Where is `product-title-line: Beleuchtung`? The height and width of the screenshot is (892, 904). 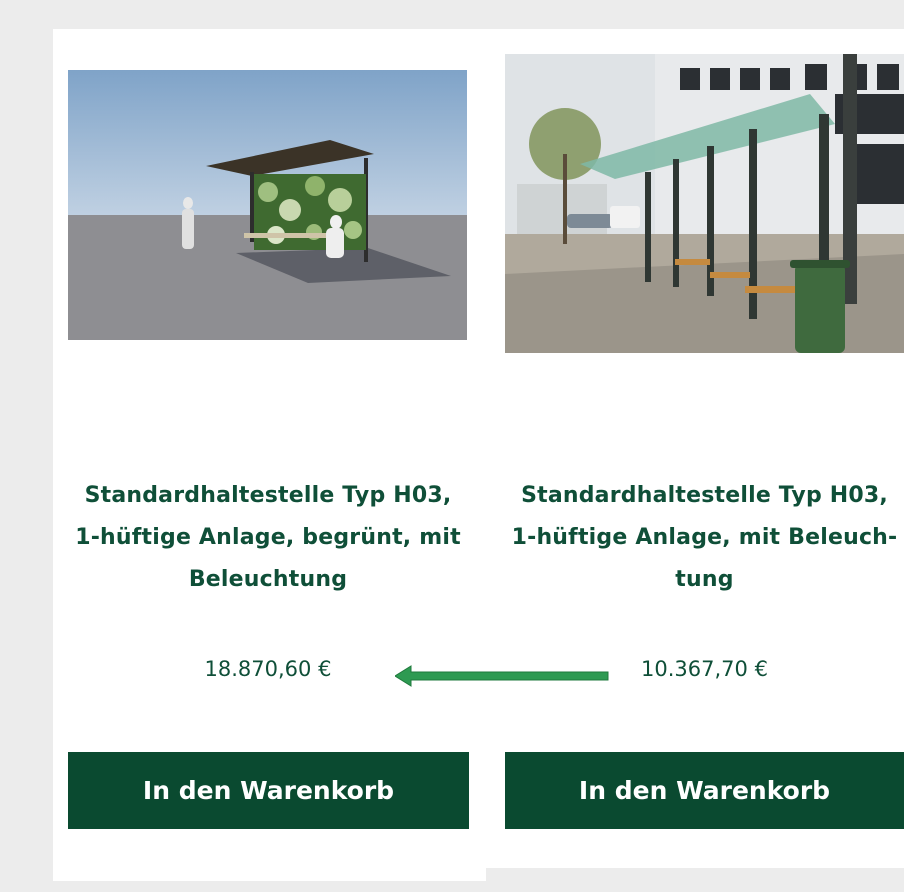
product-title-line: Beleuchtung is located at coordinates (268, 579).